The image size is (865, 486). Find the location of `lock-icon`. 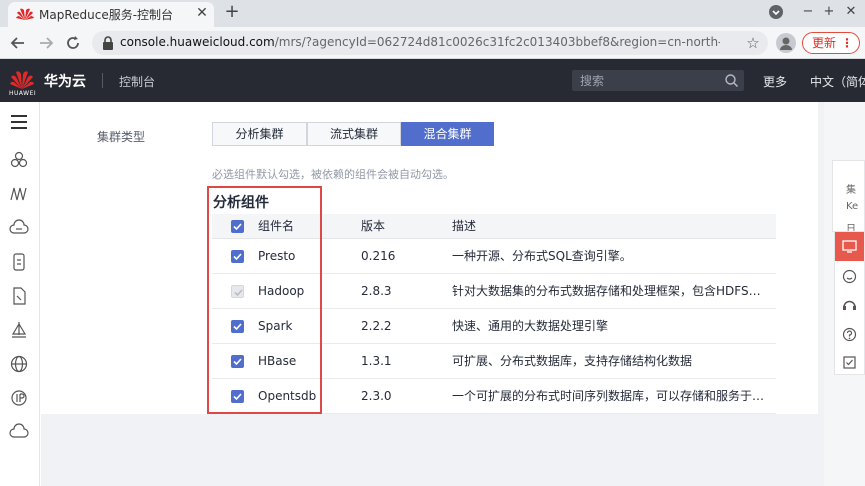

lock-icon is located at coordinates (108, 43).